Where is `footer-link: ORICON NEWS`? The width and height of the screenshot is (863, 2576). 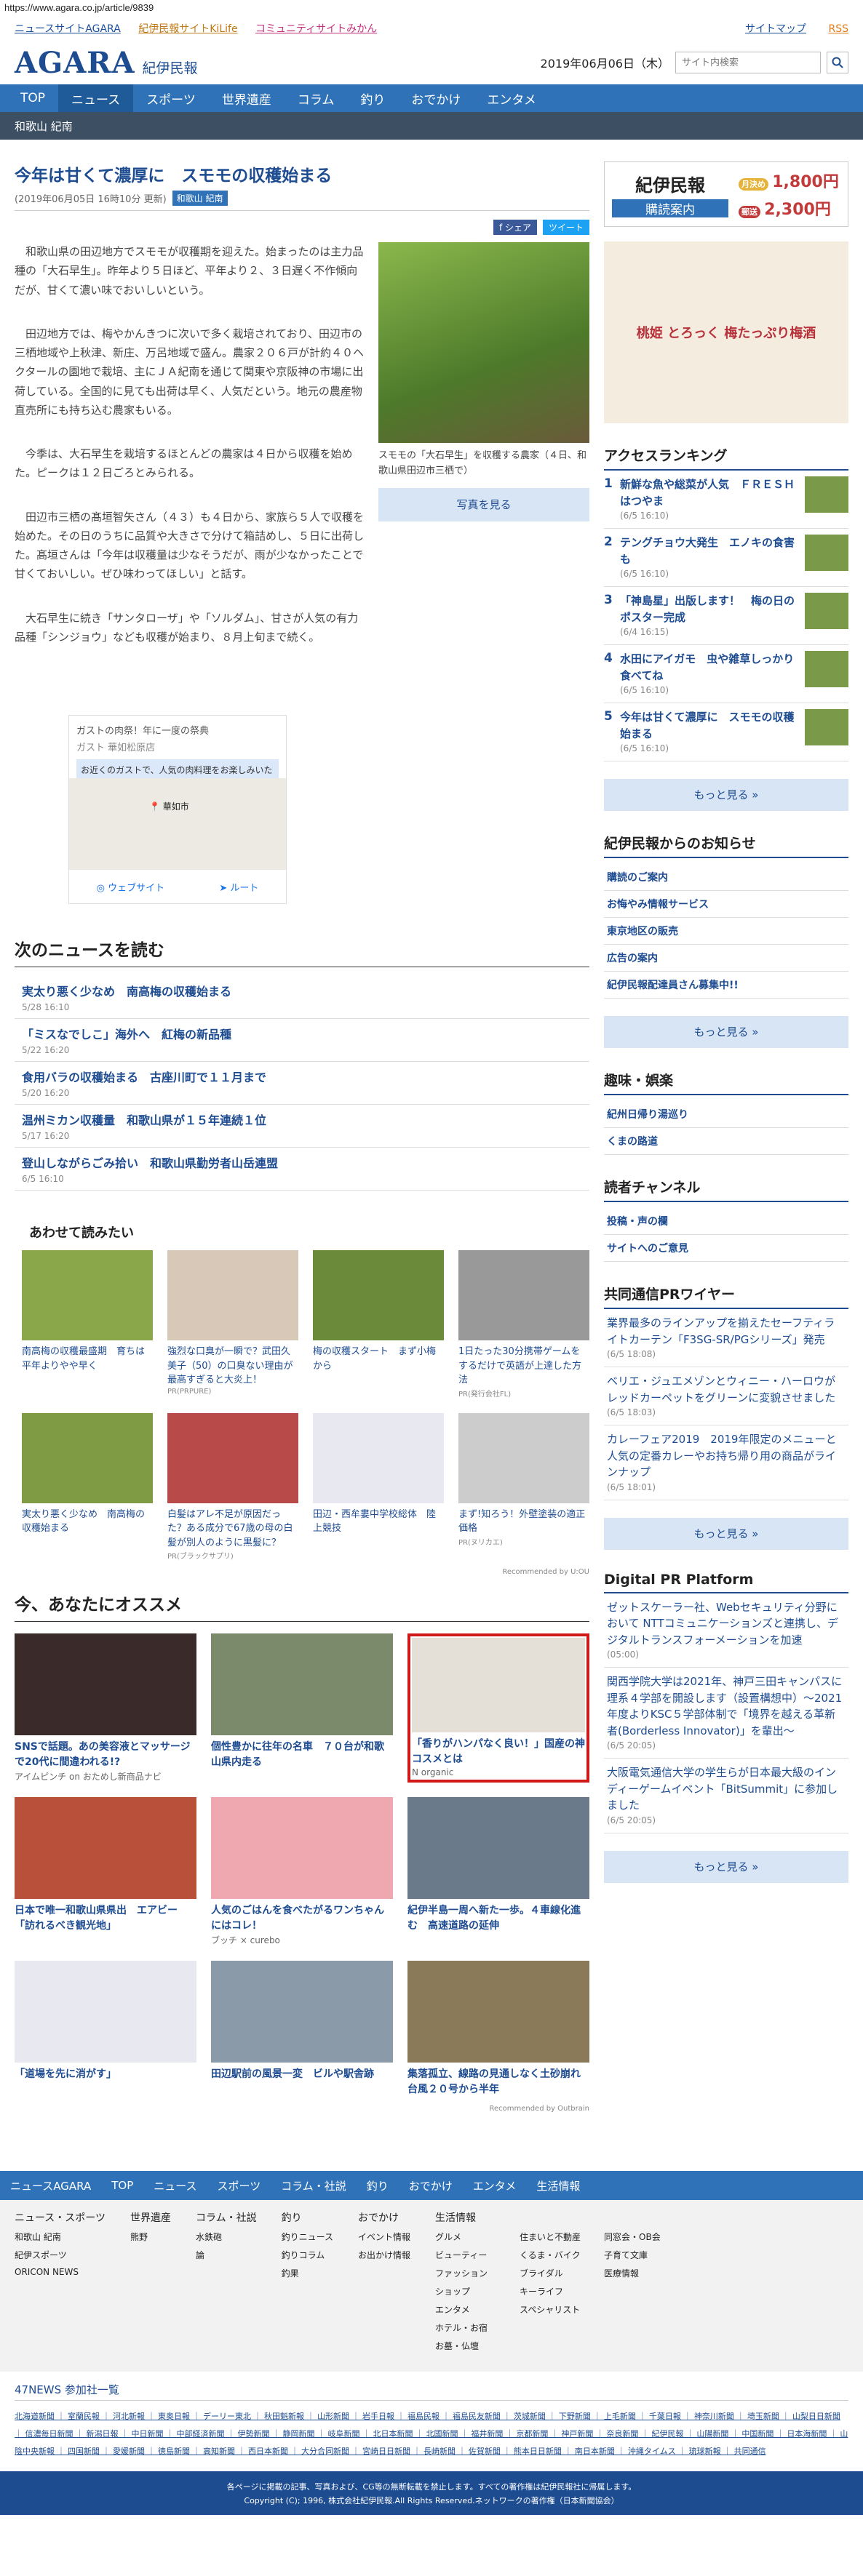
footer-link: ORICON NEWS is located at coordinates (60, 2272).